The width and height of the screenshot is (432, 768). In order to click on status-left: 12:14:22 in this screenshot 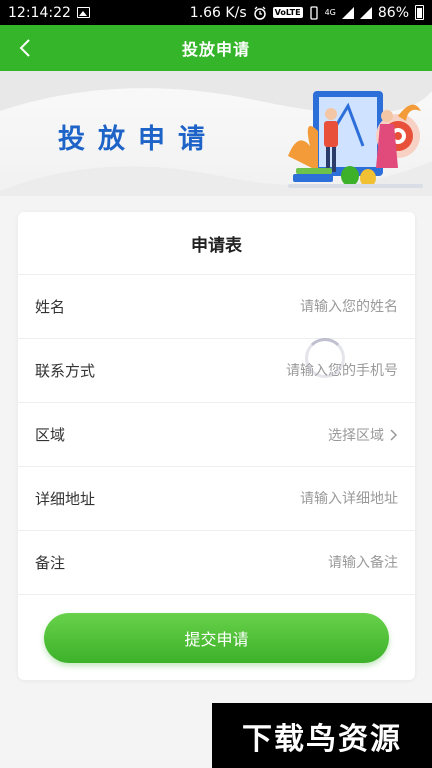, I will do `click(49, 13)`.